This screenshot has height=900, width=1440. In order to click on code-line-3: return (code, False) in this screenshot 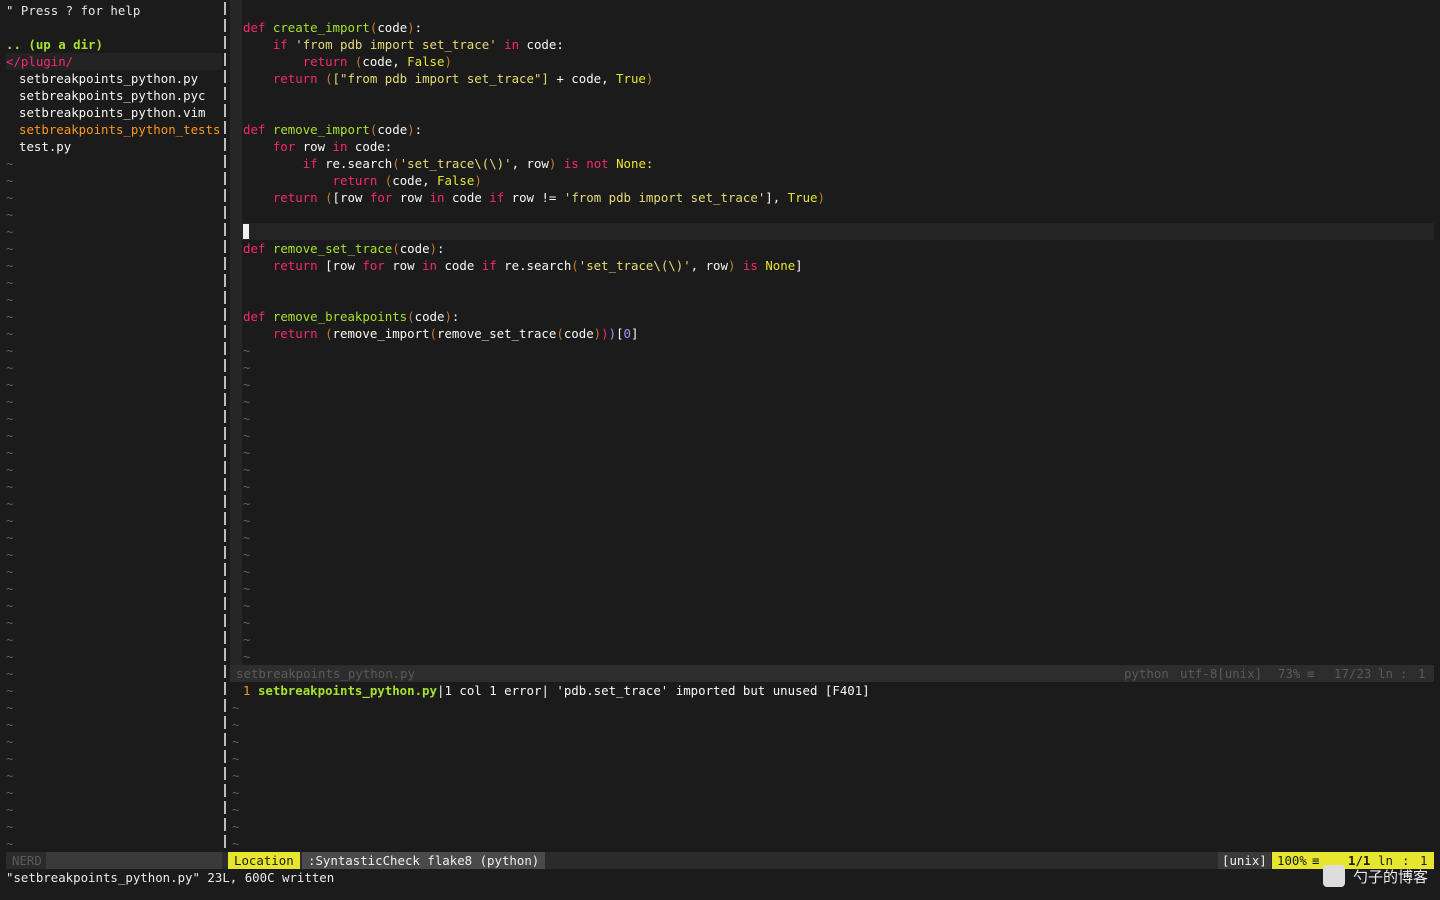, I will do `click(377, 61)`.